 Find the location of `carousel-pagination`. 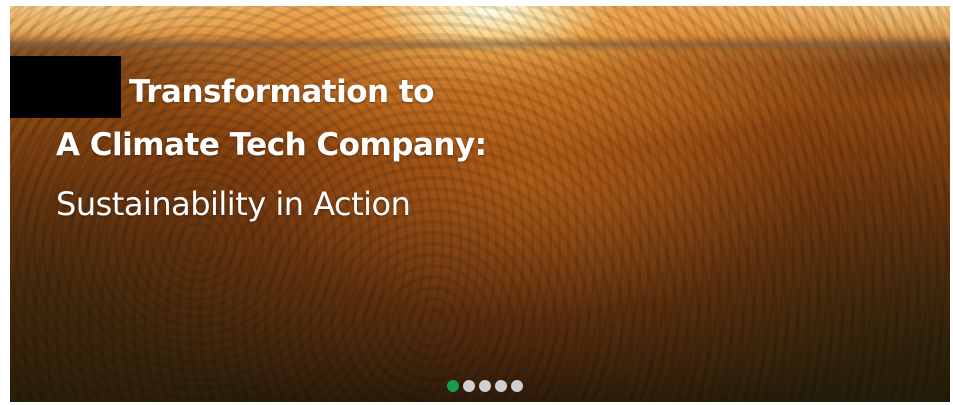

carousel-pagination is located at coordinates (485, 386).